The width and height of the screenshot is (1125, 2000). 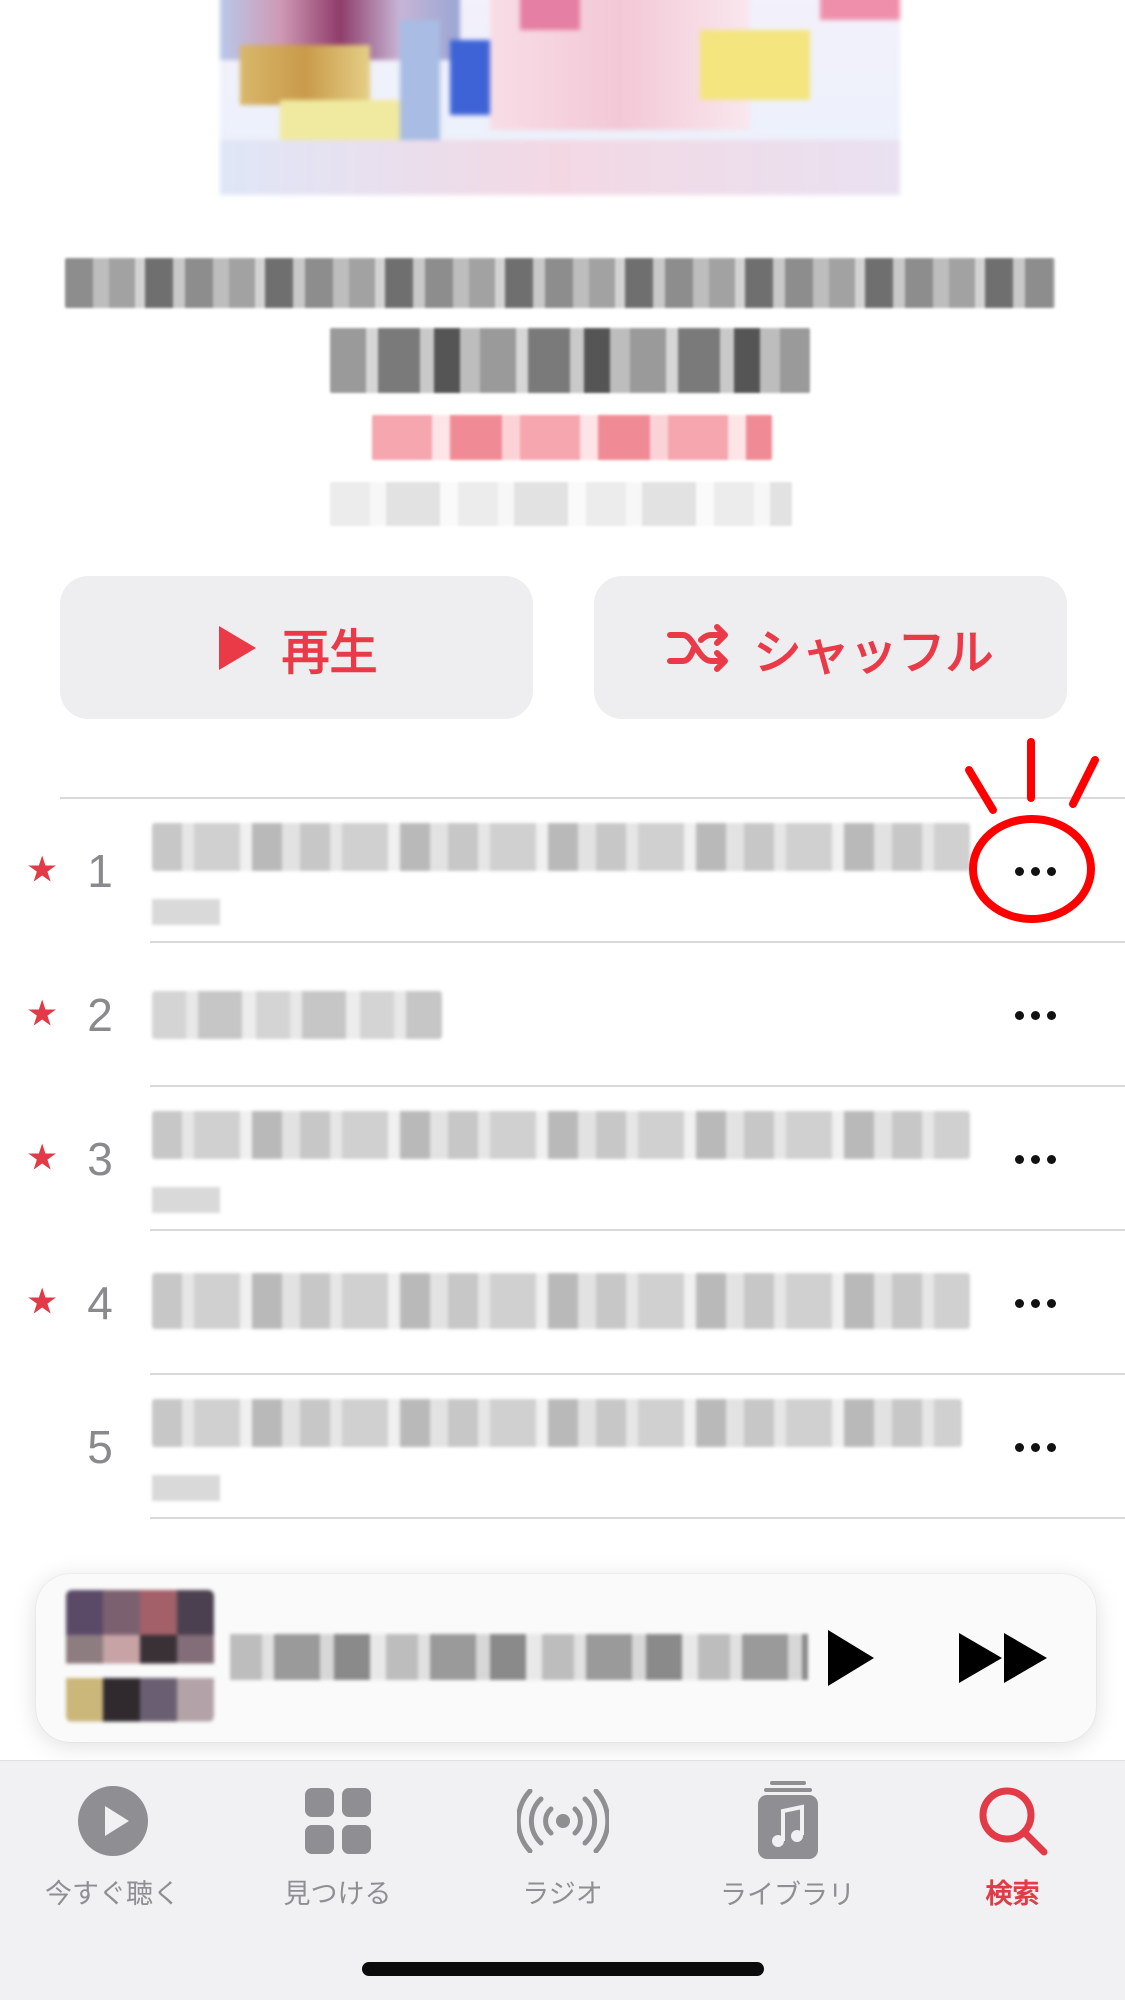 I want to click on track-number: 1, so click(x=100, y=871).